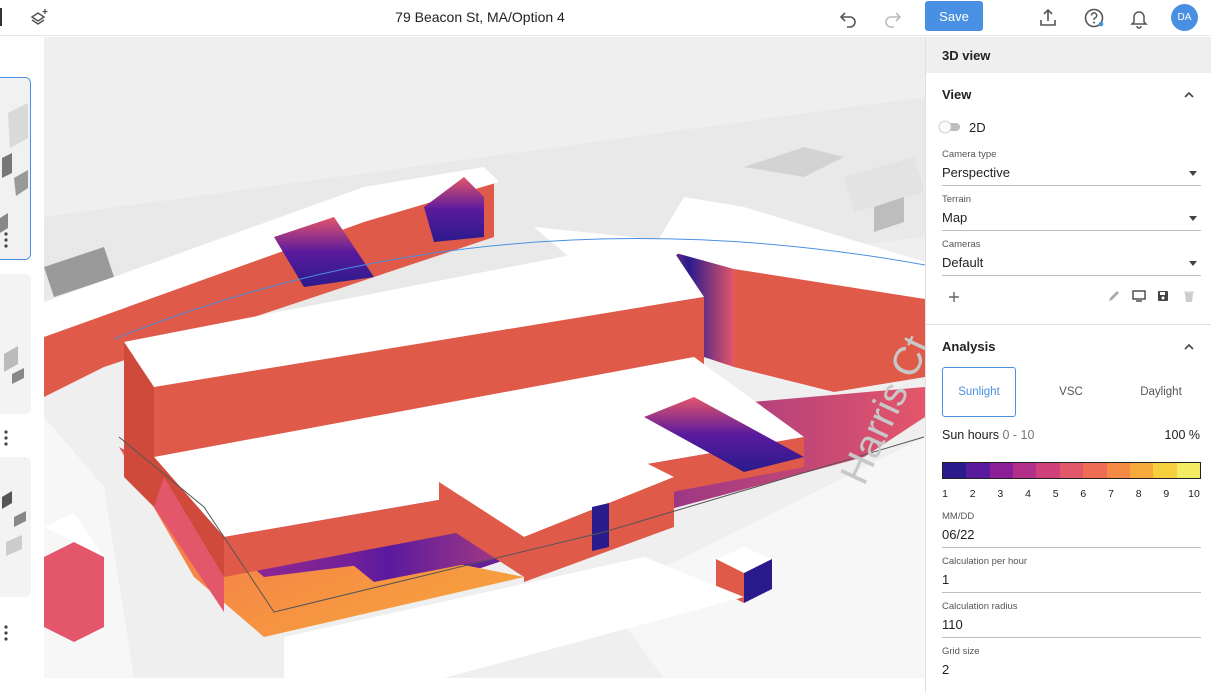  I want to click on date-label: MM/DD, so click(958, 516).